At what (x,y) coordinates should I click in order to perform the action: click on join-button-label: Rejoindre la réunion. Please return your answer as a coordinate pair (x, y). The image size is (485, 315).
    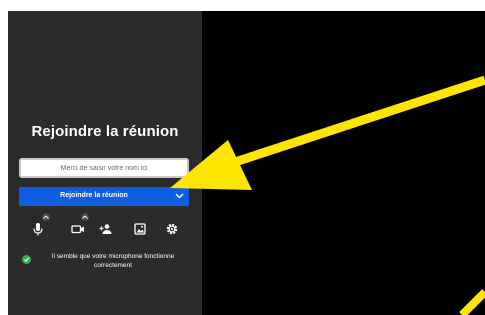
    Looking at the image, I should click on (94, 195).